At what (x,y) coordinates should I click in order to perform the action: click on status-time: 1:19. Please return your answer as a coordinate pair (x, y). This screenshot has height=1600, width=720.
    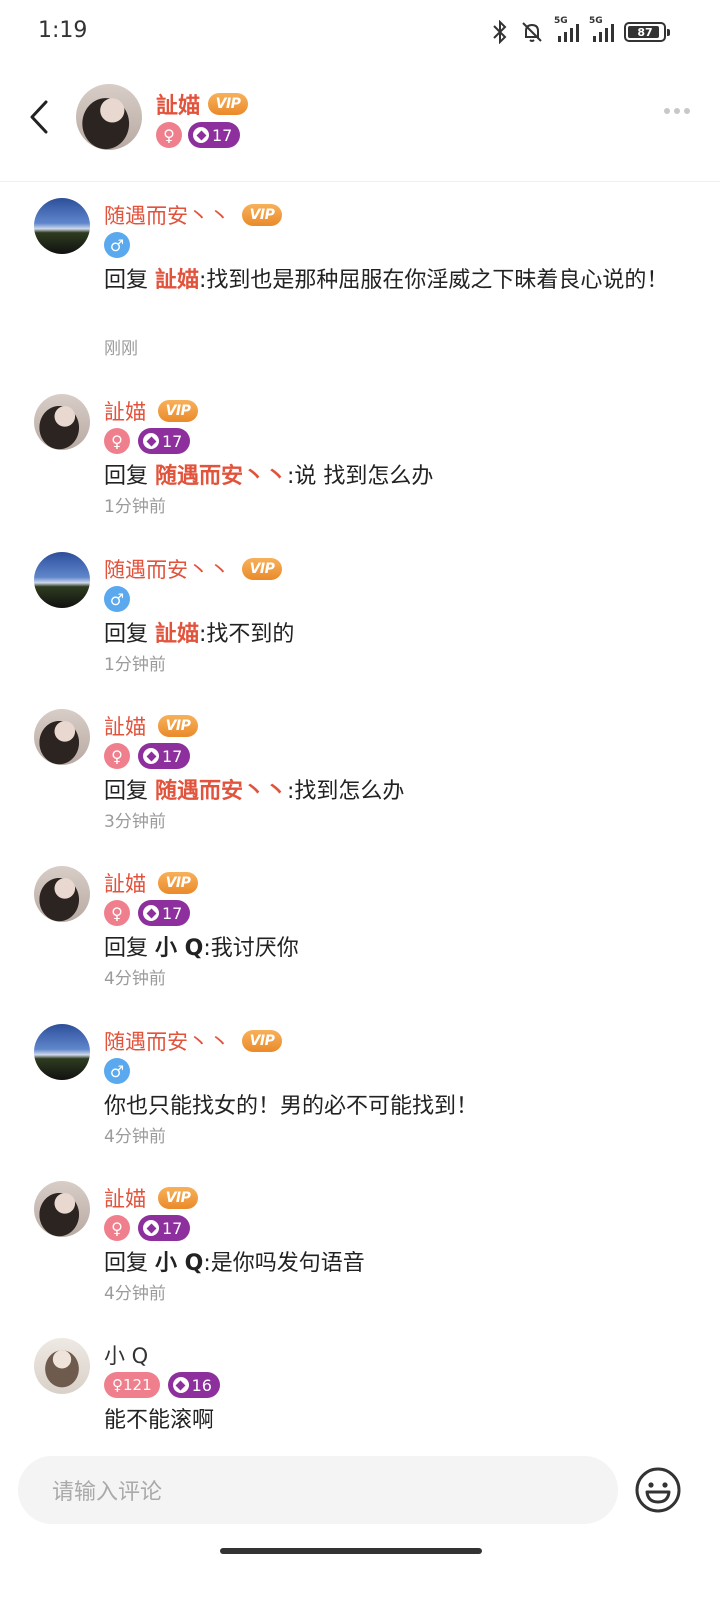
    Looking at the image, I should click on (63, 30).